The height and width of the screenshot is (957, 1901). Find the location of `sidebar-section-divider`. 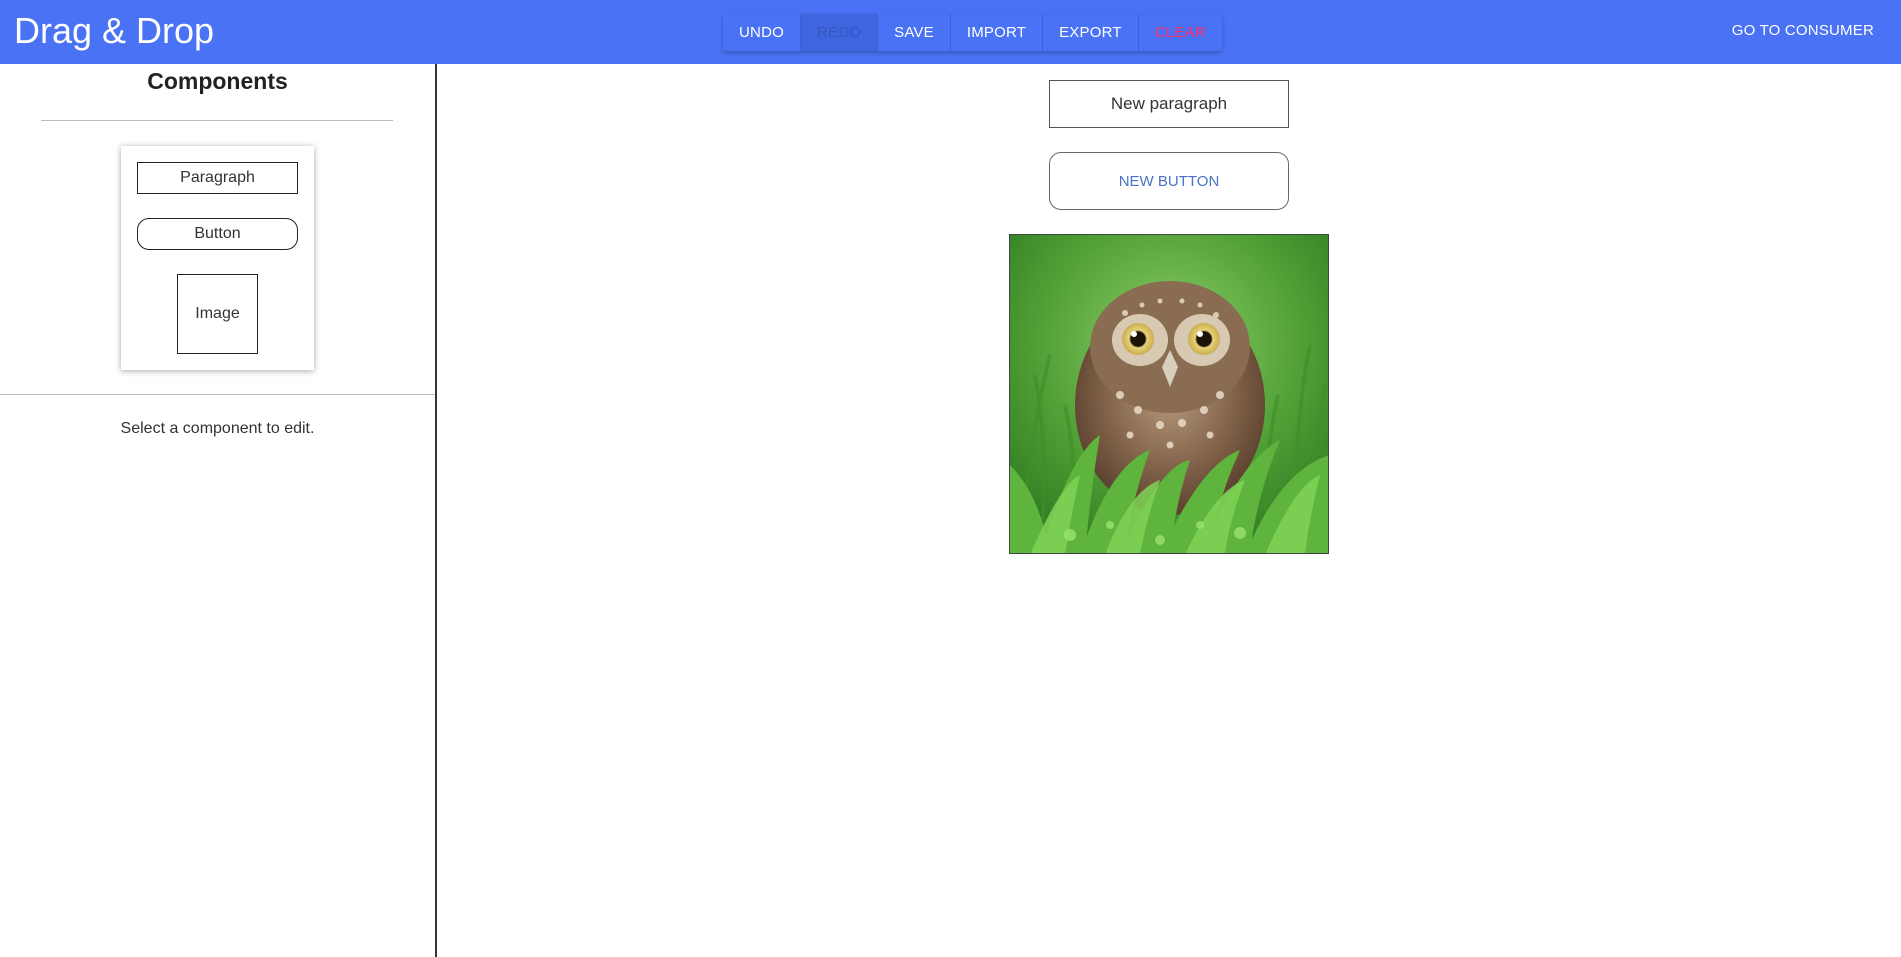

sidebar-section-divider is located at coordinates (217, 394).